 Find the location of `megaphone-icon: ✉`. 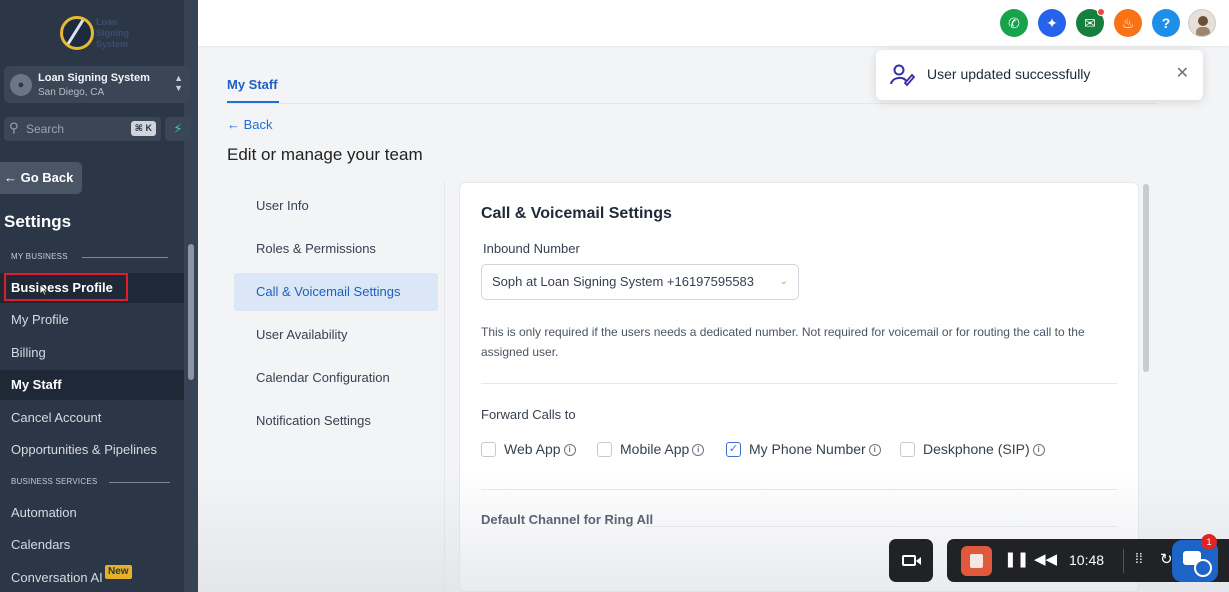

megaphone-icon: ✉ is located at coordinates (1090, 22).